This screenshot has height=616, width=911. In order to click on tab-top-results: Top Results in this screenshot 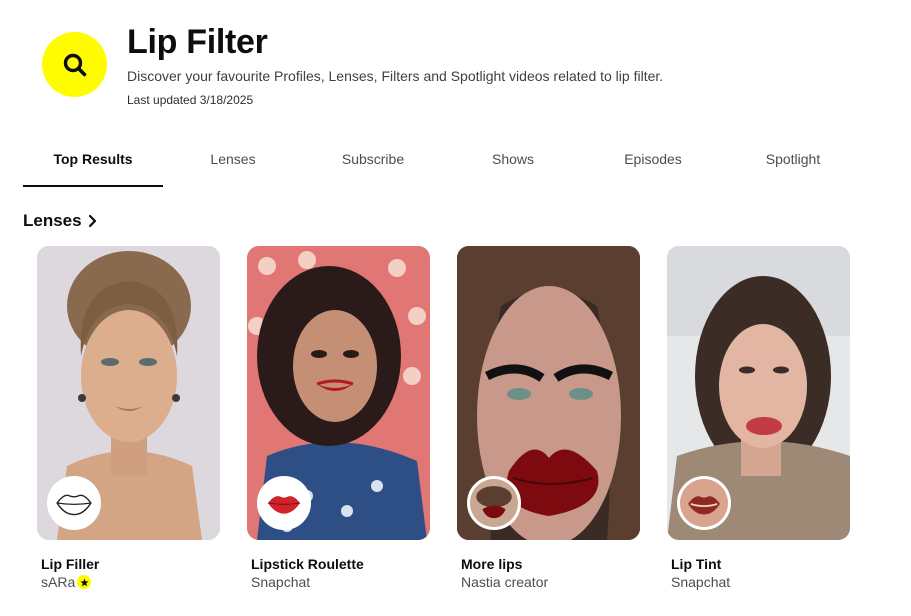, I will do `click(93, 165)`.